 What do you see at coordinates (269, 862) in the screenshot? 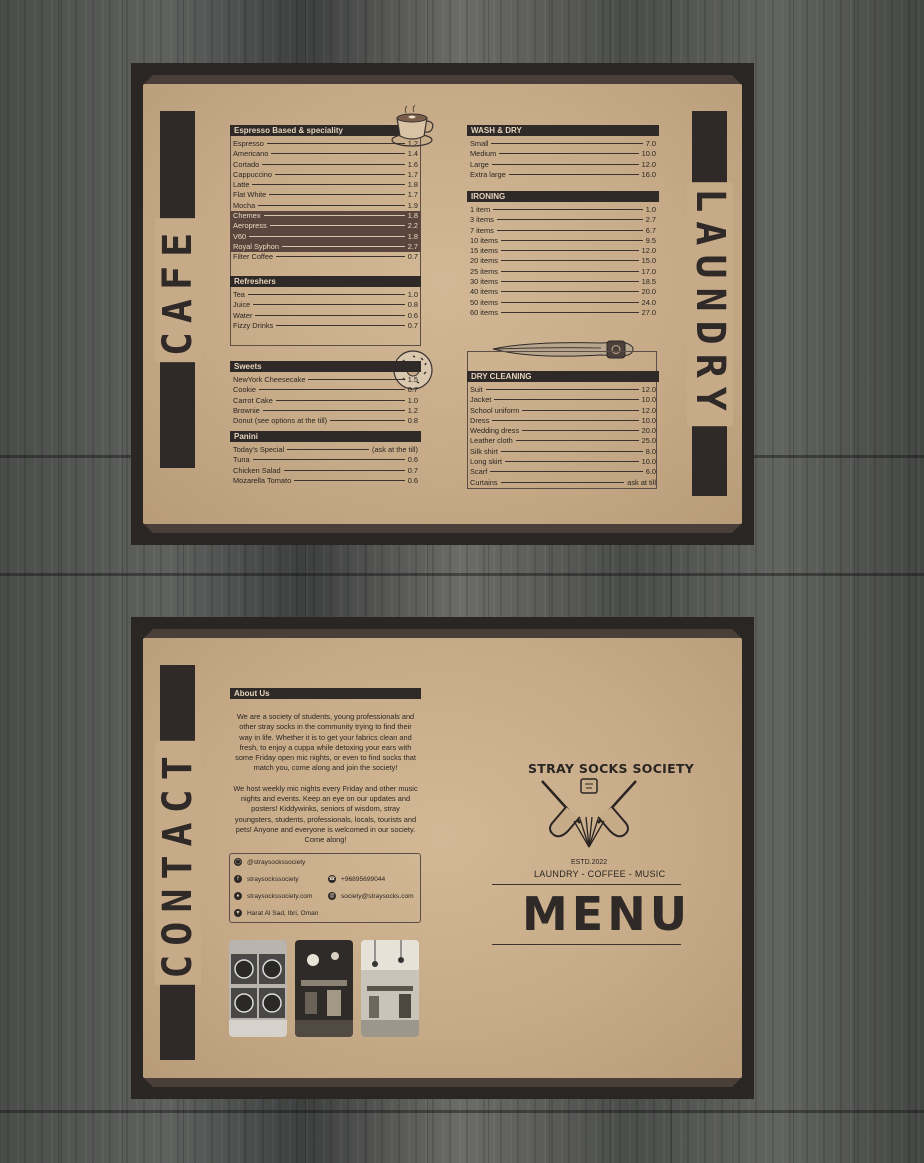
I see `instagram-link: ◯ @straysockssociety` at bounding box center [269, 862].